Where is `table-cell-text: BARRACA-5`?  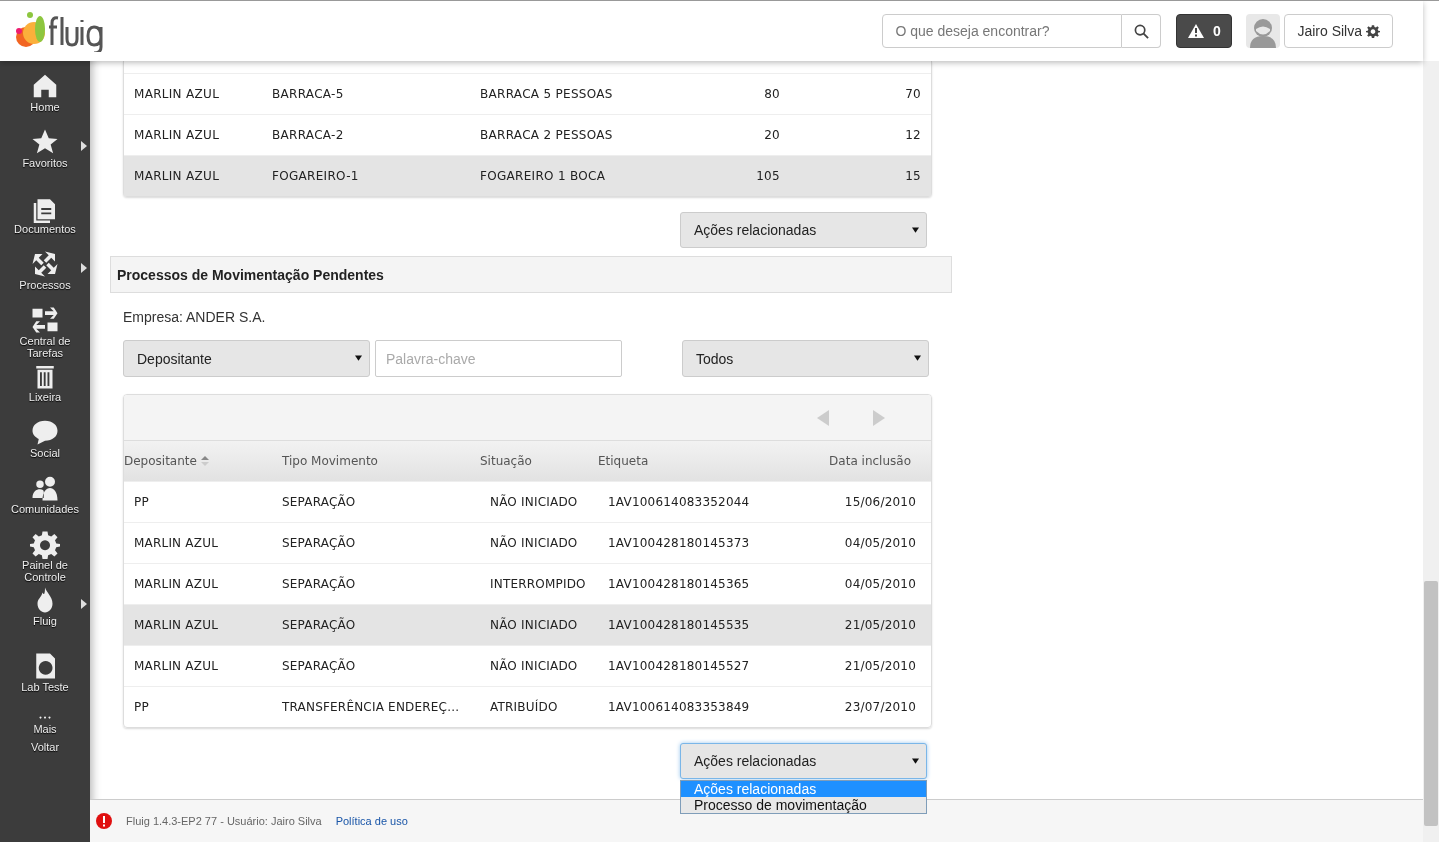 table-cell-text: BARRACA-5 is located at coordinates (308, 94).